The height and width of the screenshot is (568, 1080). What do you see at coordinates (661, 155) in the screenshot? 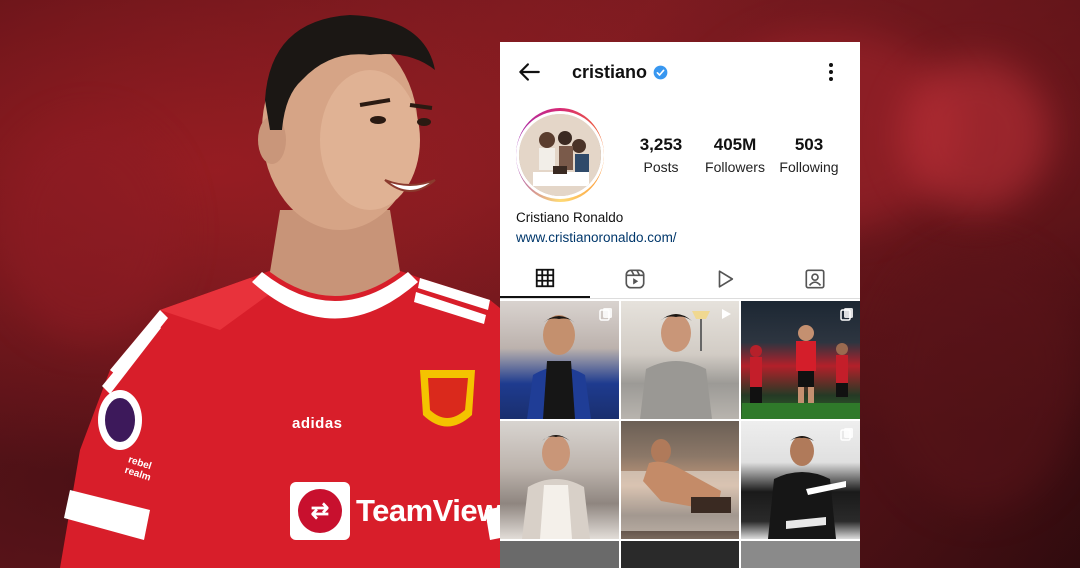
I see `posts-stat: 3,253 Posts` at bounding box center [661, 155].